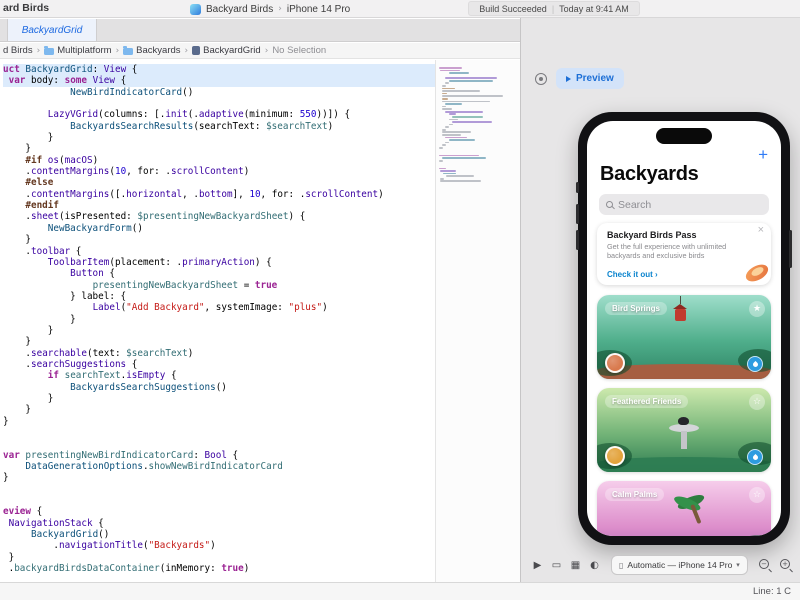 Image resolution: width=800 pixels, height=600 pixels. I want to click on canvas-mode-buttons: ▶ ▭ ▦ ◐, so click(566, 565).